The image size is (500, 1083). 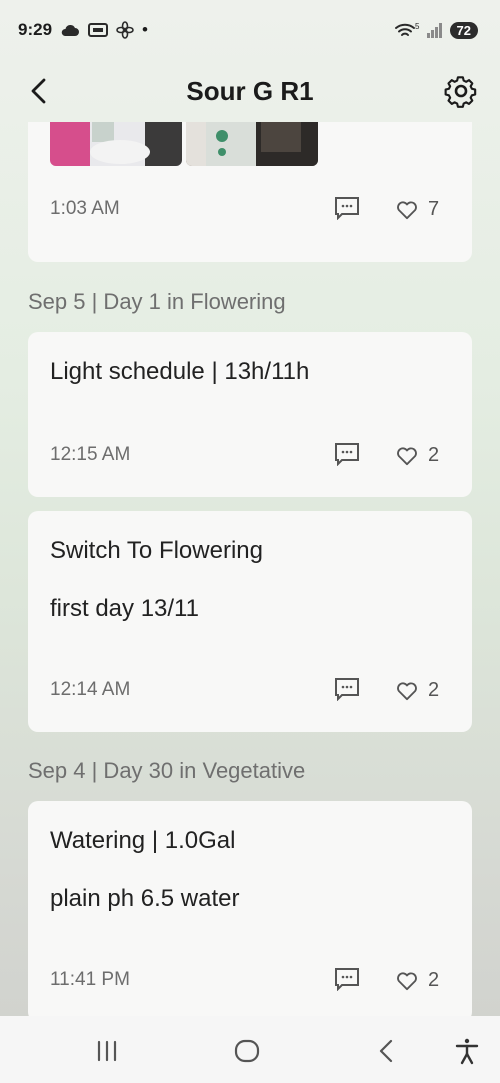 I want to click on back-icon, so click(x=386, y=1051).